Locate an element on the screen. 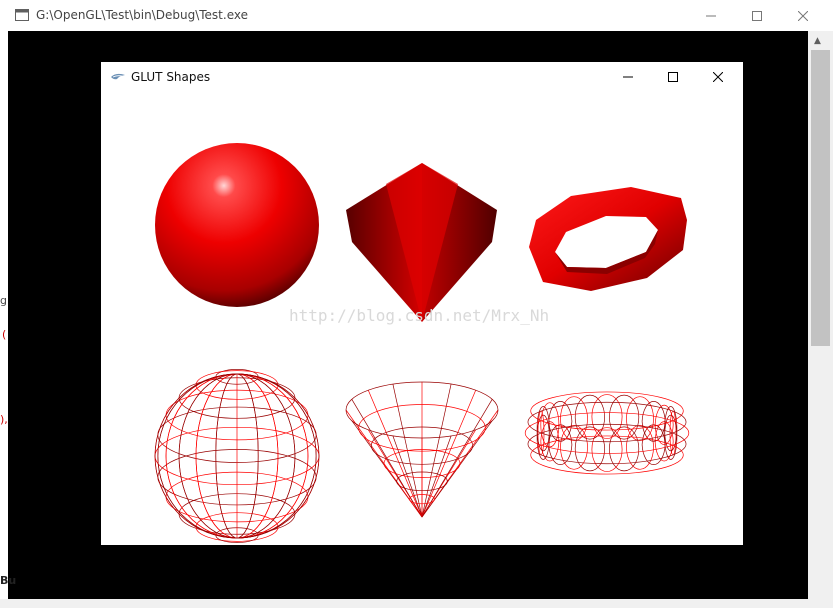 This screenshot has width=833, height=608. glut-window-title: GLUT Shapes is located at coordinates (171, 77).